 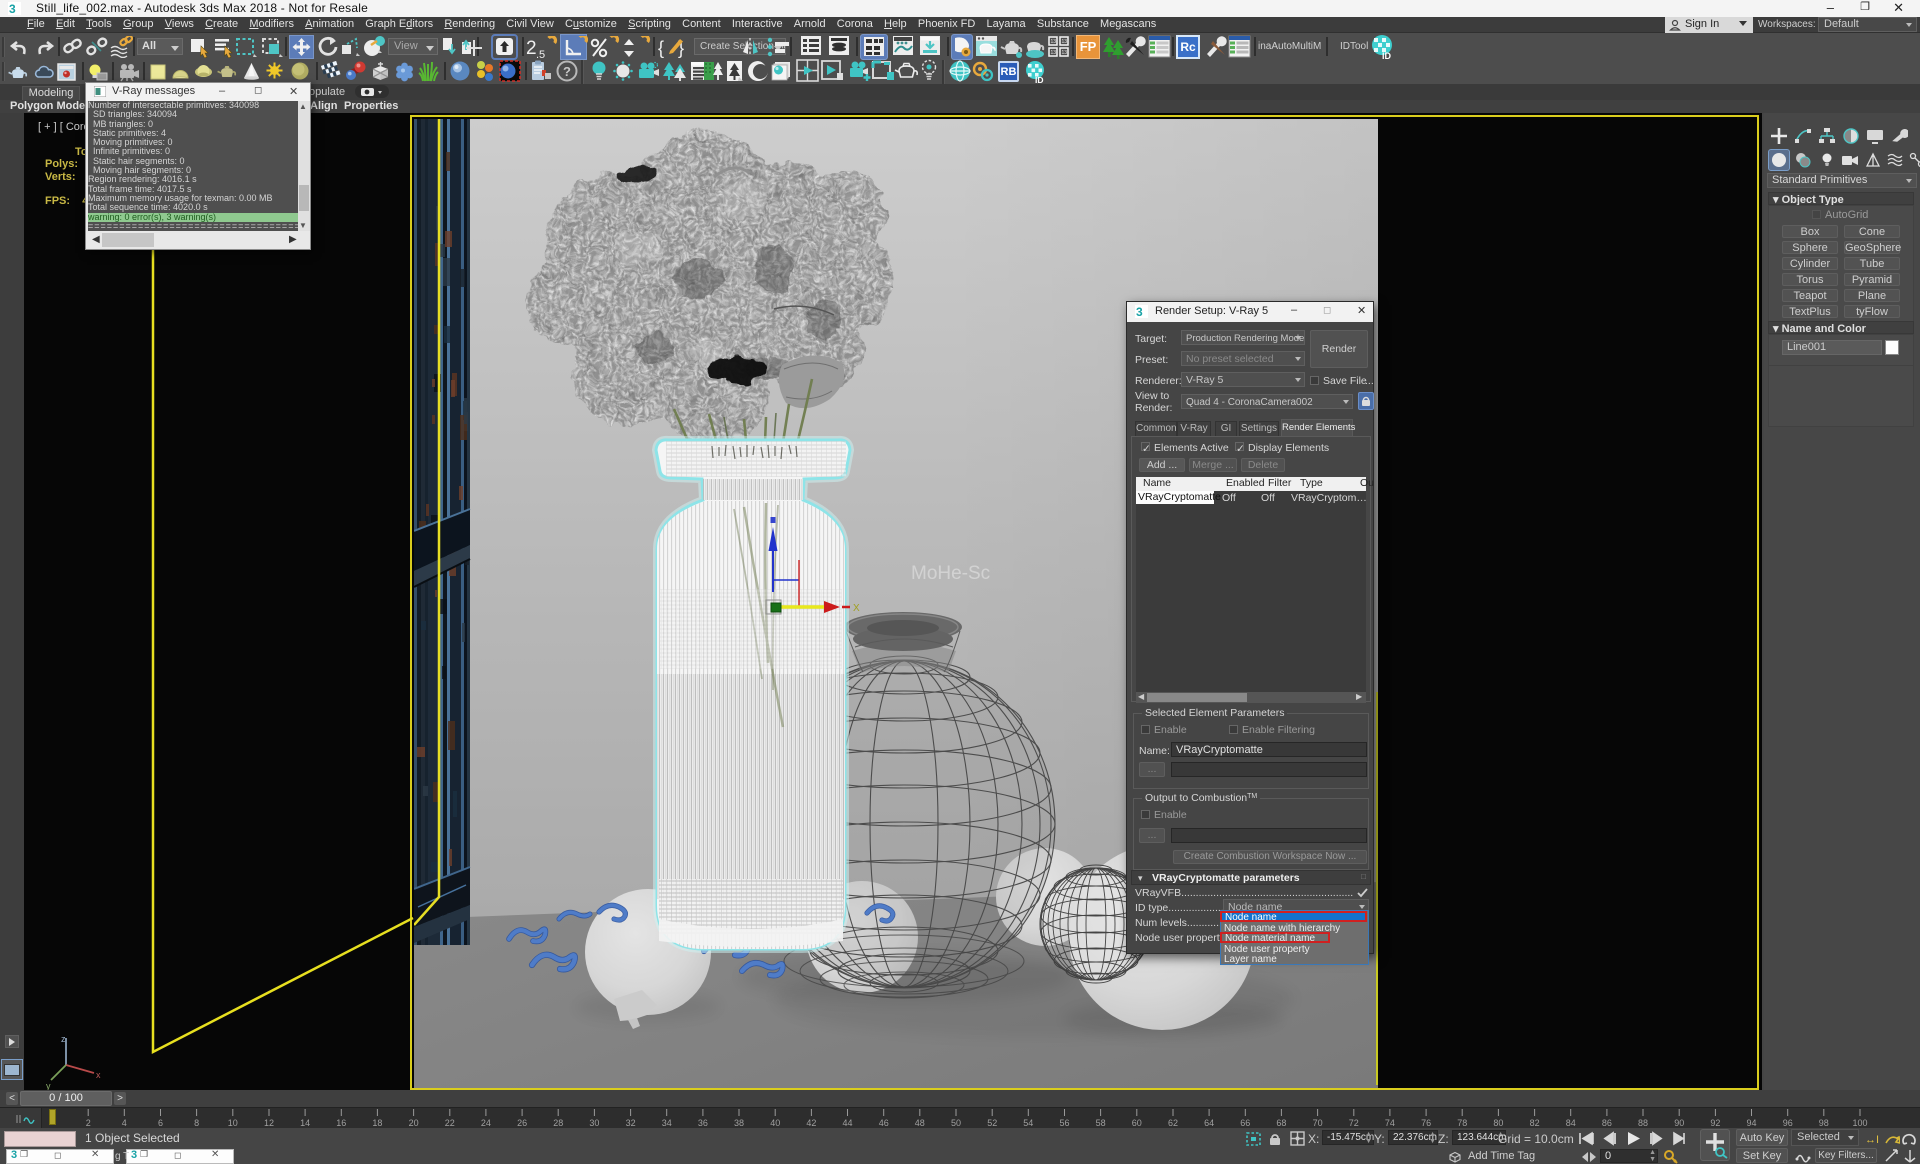 What do you see at coordinates (1209, 1123) in the screenshot?
I see `svg-text: 64` at bounding box center [1209, 1123].